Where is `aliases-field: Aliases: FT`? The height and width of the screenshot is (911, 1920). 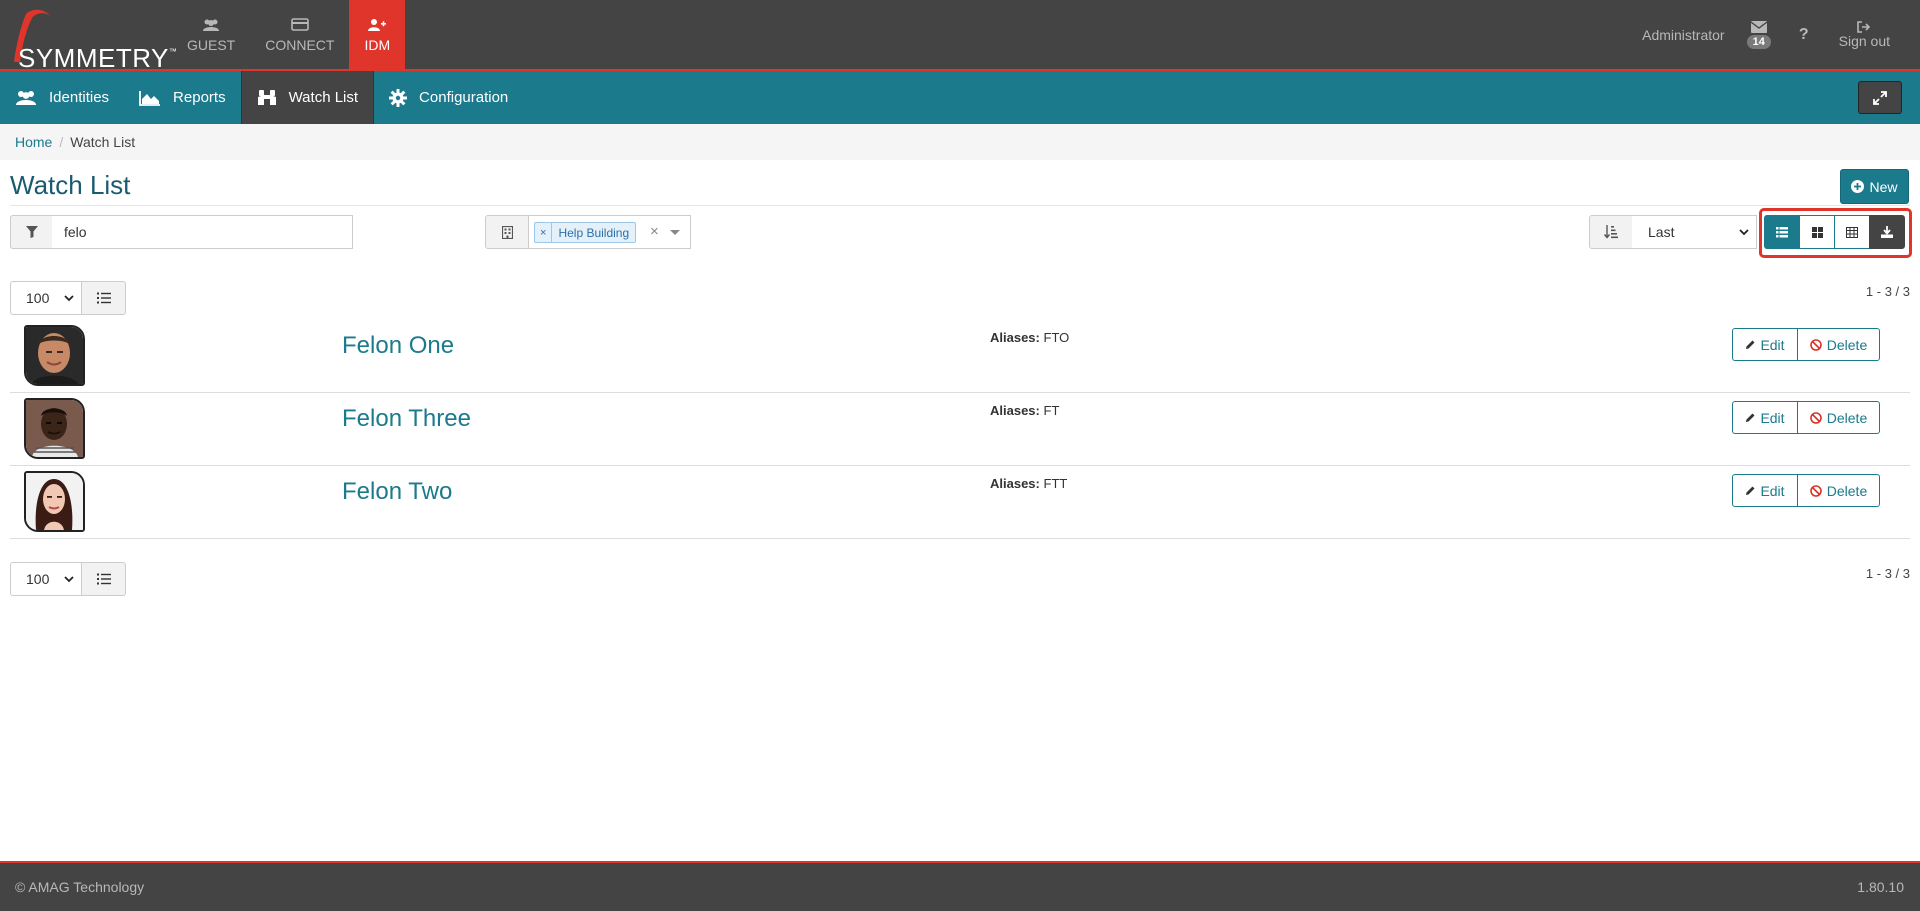
aliases-field: Aliases: FT is located at coordinates (1024, 410).